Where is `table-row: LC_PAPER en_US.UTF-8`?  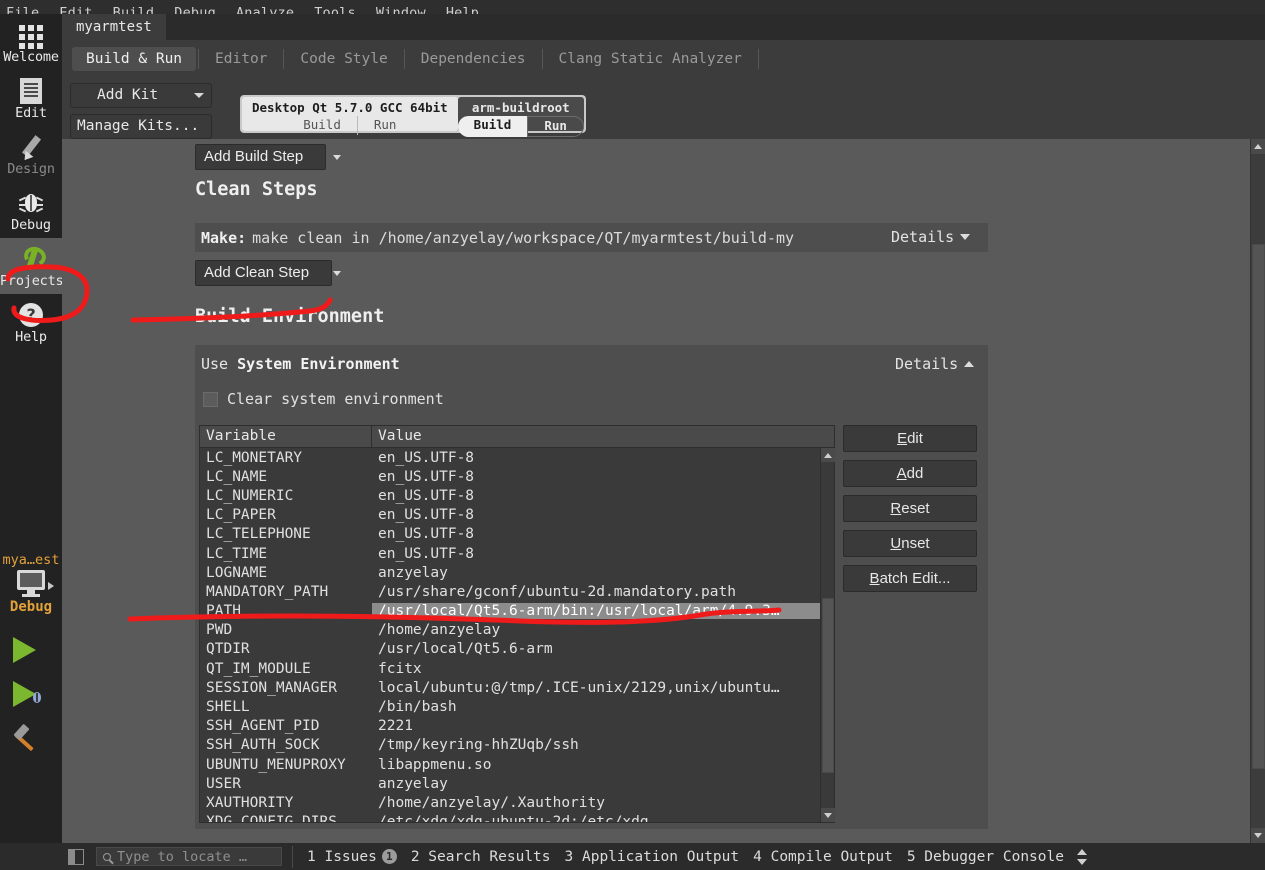 table-row: LC_PAPER en_US.UTF-8 is located at coordinates (517, 515).